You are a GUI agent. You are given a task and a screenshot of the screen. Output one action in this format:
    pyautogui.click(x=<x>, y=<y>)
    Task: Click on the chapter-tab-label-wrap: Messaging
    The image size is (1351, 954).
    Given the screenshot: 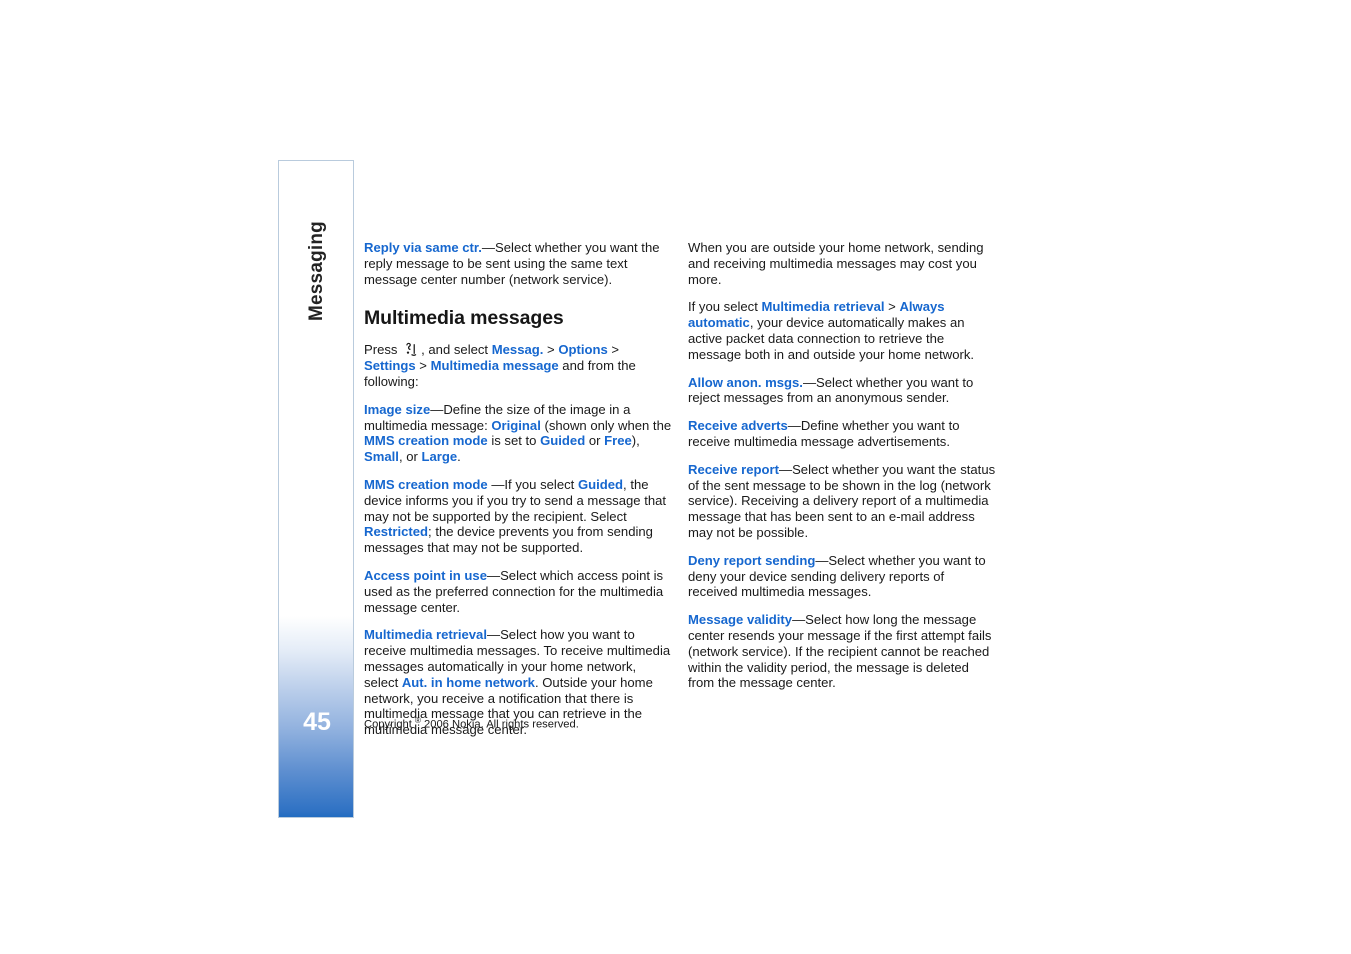 What is the action you would take?
    pyautogui.click(x=316, y=271)
    